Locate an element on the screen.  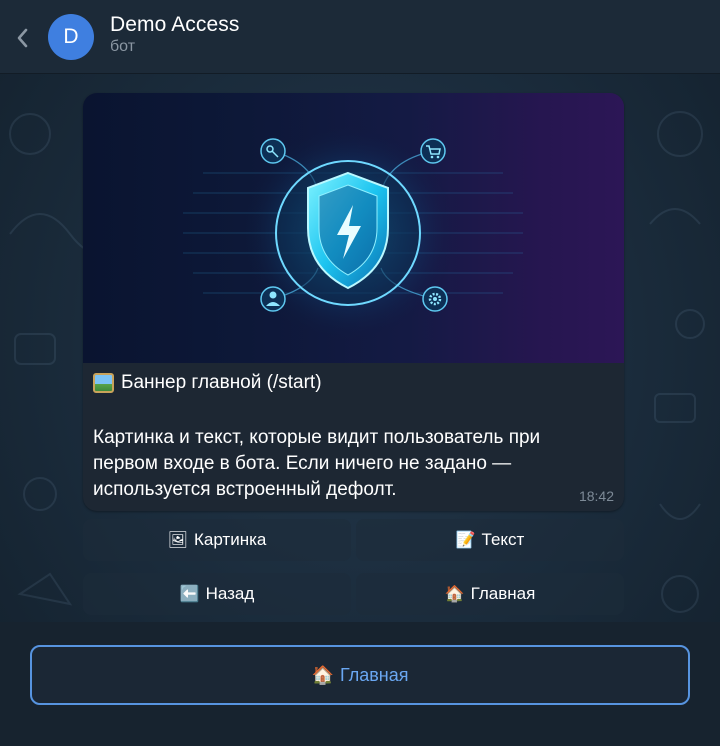
back-inline-button: ⬅️ Назад is located at coordinates (217, 594).